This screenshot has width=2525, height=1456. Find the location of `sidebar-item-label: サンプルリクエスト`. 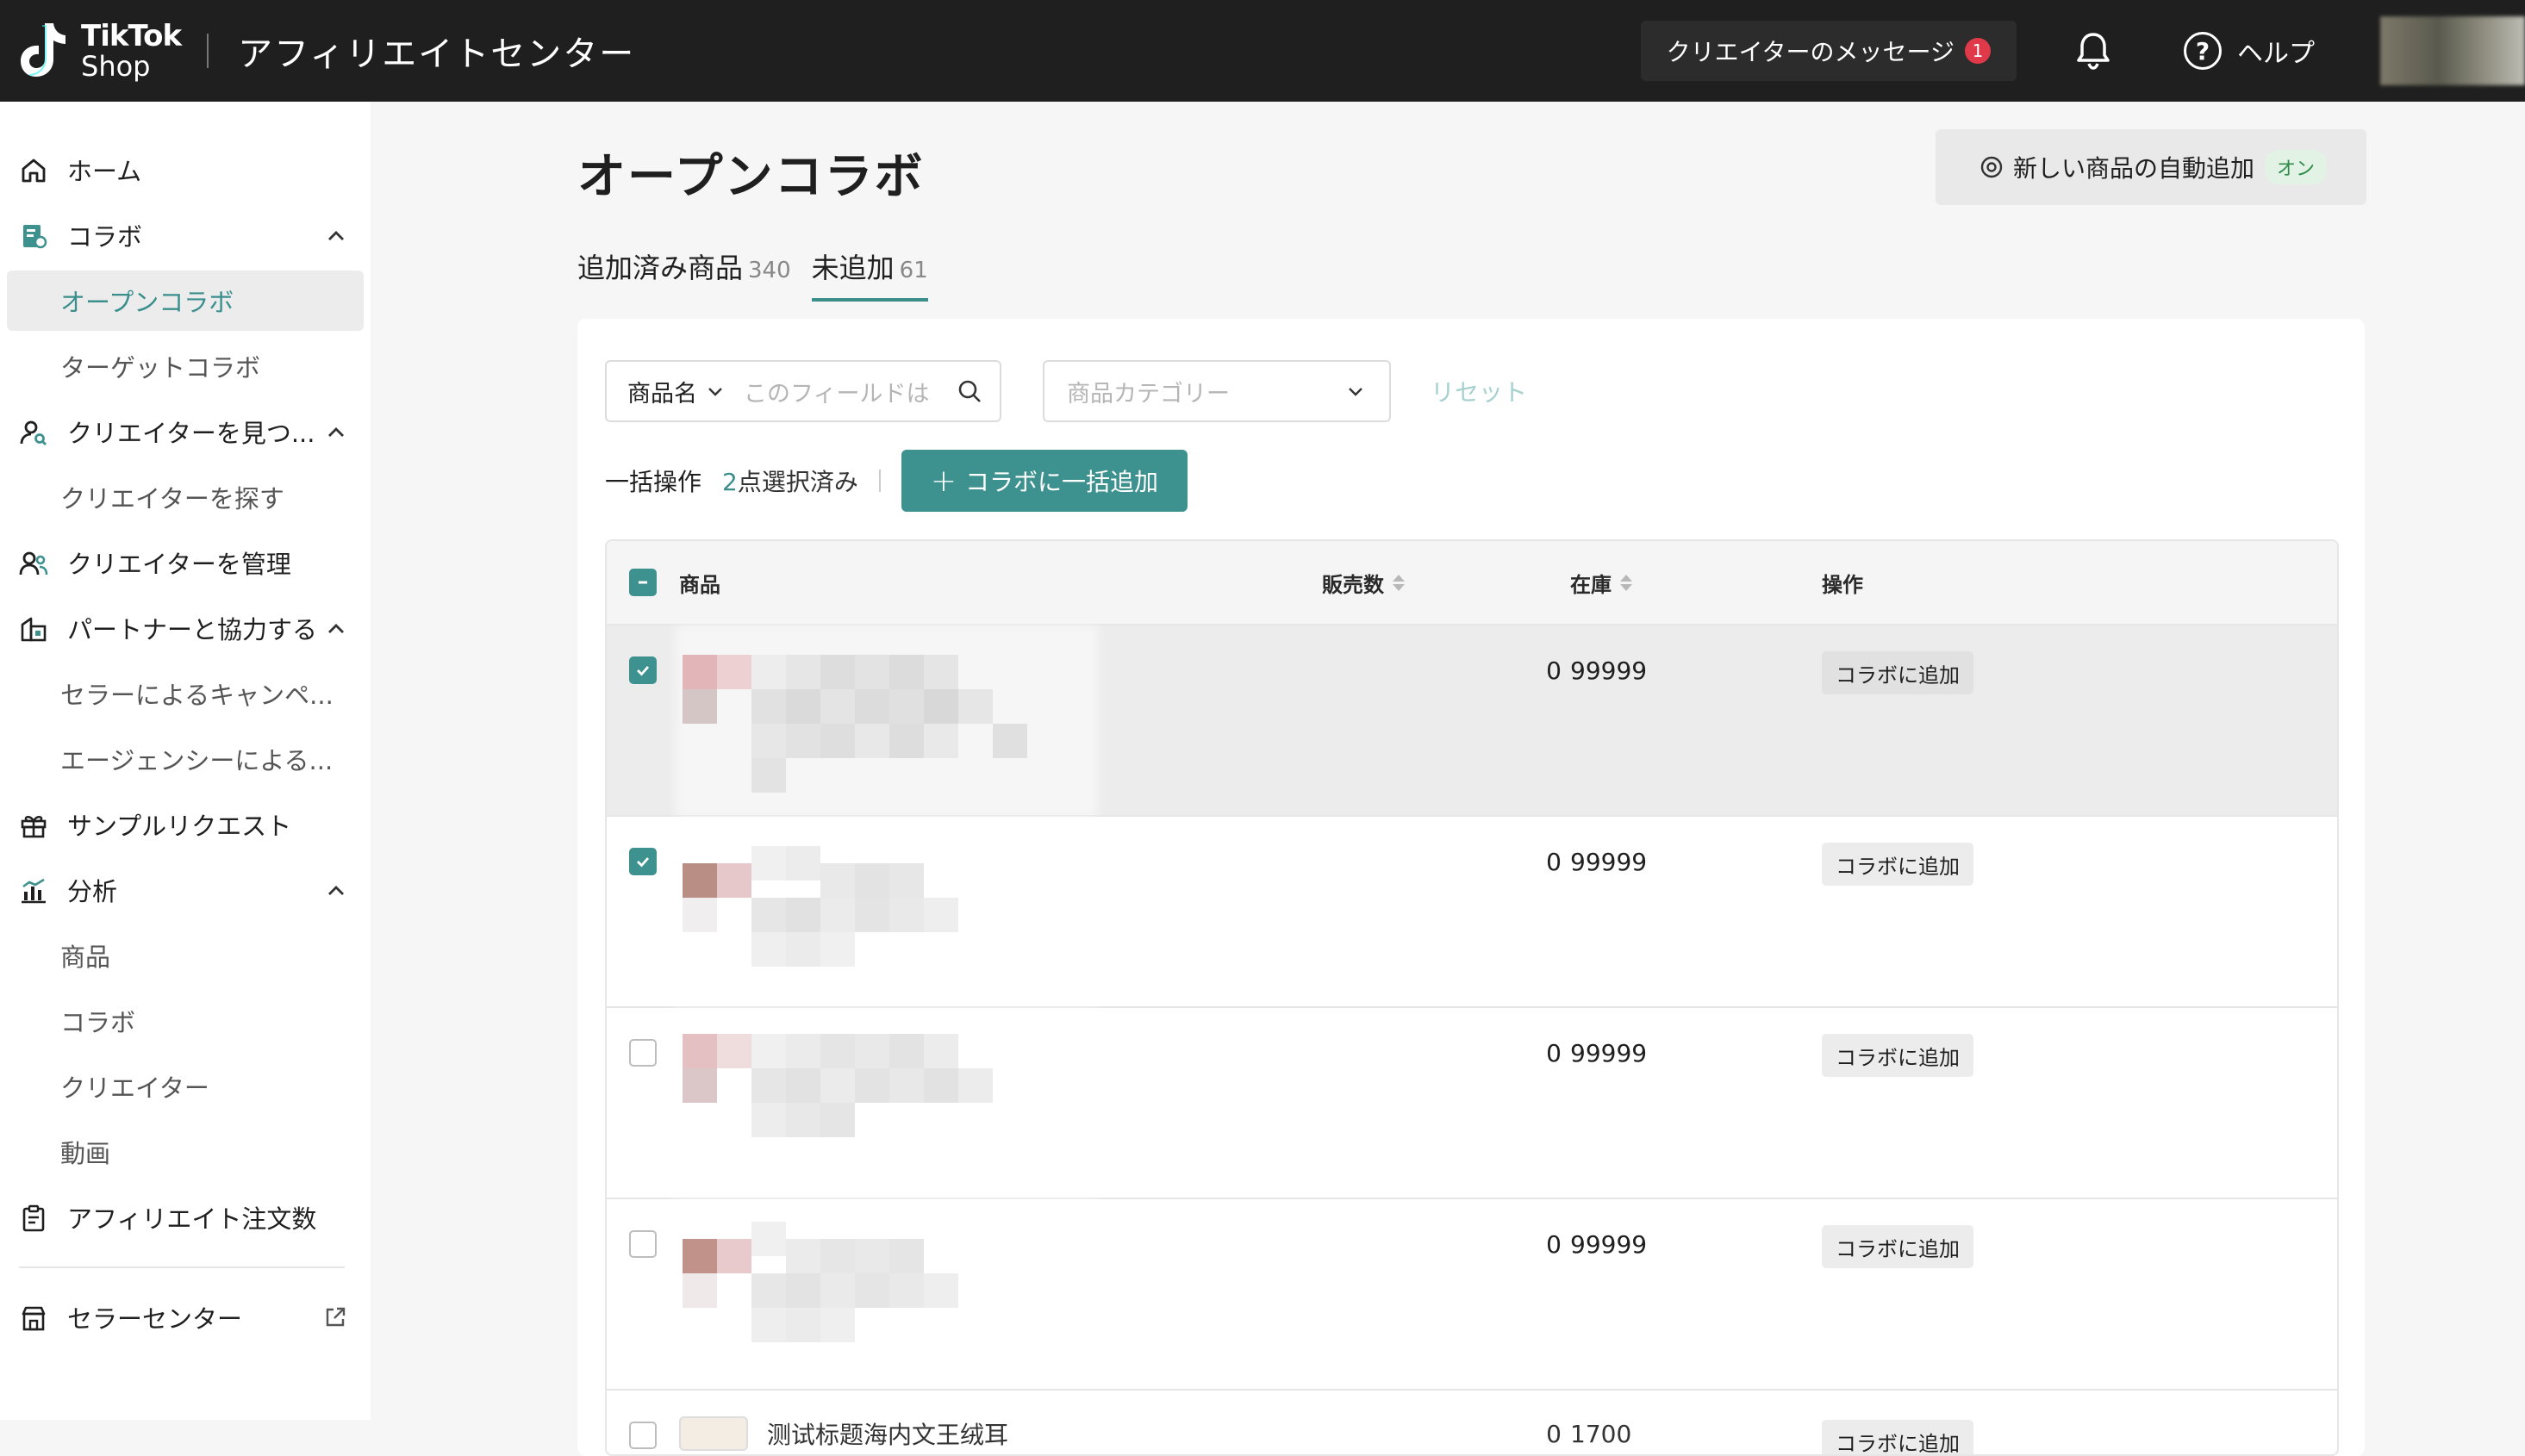

sidebar-item-label: サンプルリクエスト is located at coordinates (179, 827).